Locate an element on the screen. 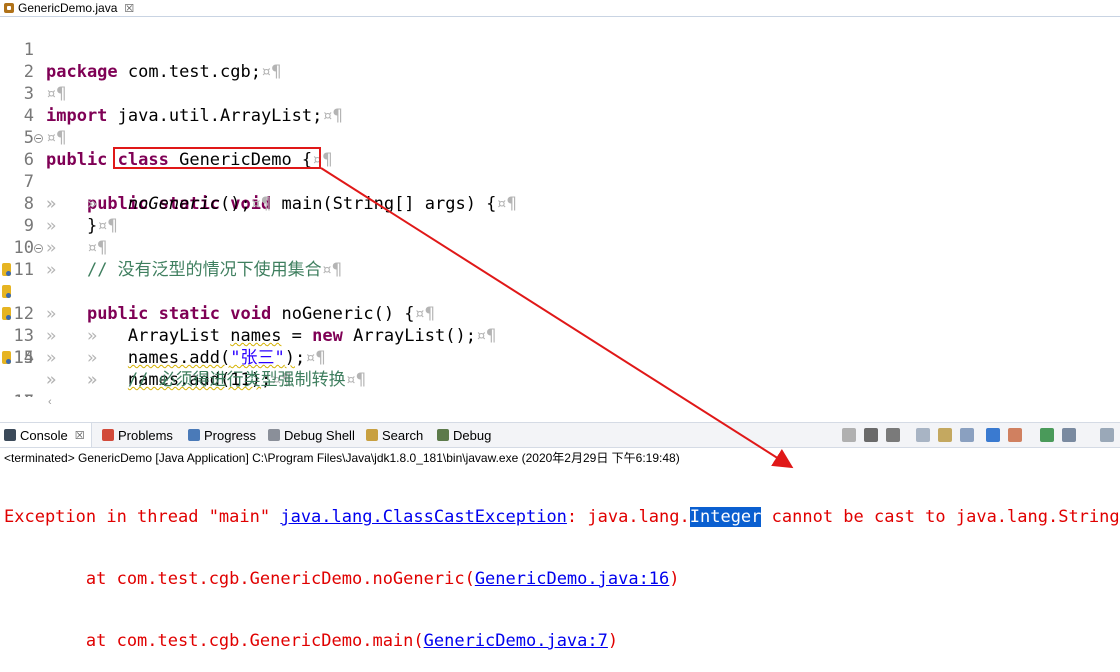 The width and height of the screenshot is (1120, 672). code-line-3: 3 import java.util.ArrayList;¤¶ is located at coordinates (560, 93).